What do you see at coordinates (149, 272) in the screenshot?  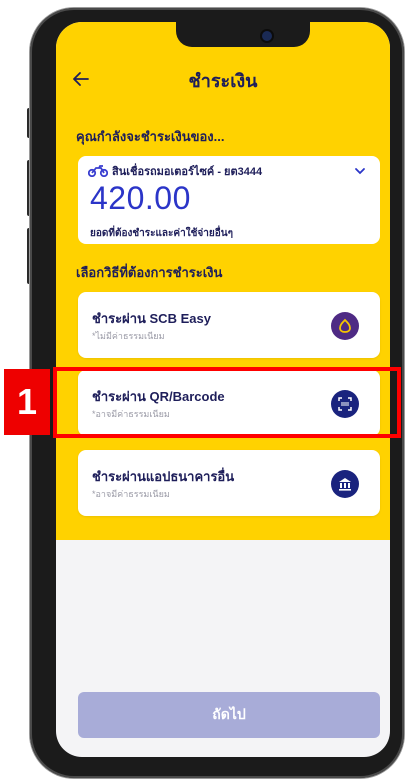 I see `choose-method-label: เลือกวิธีที่ต้องการชำระเงิน` at bounding box center [149, 272].